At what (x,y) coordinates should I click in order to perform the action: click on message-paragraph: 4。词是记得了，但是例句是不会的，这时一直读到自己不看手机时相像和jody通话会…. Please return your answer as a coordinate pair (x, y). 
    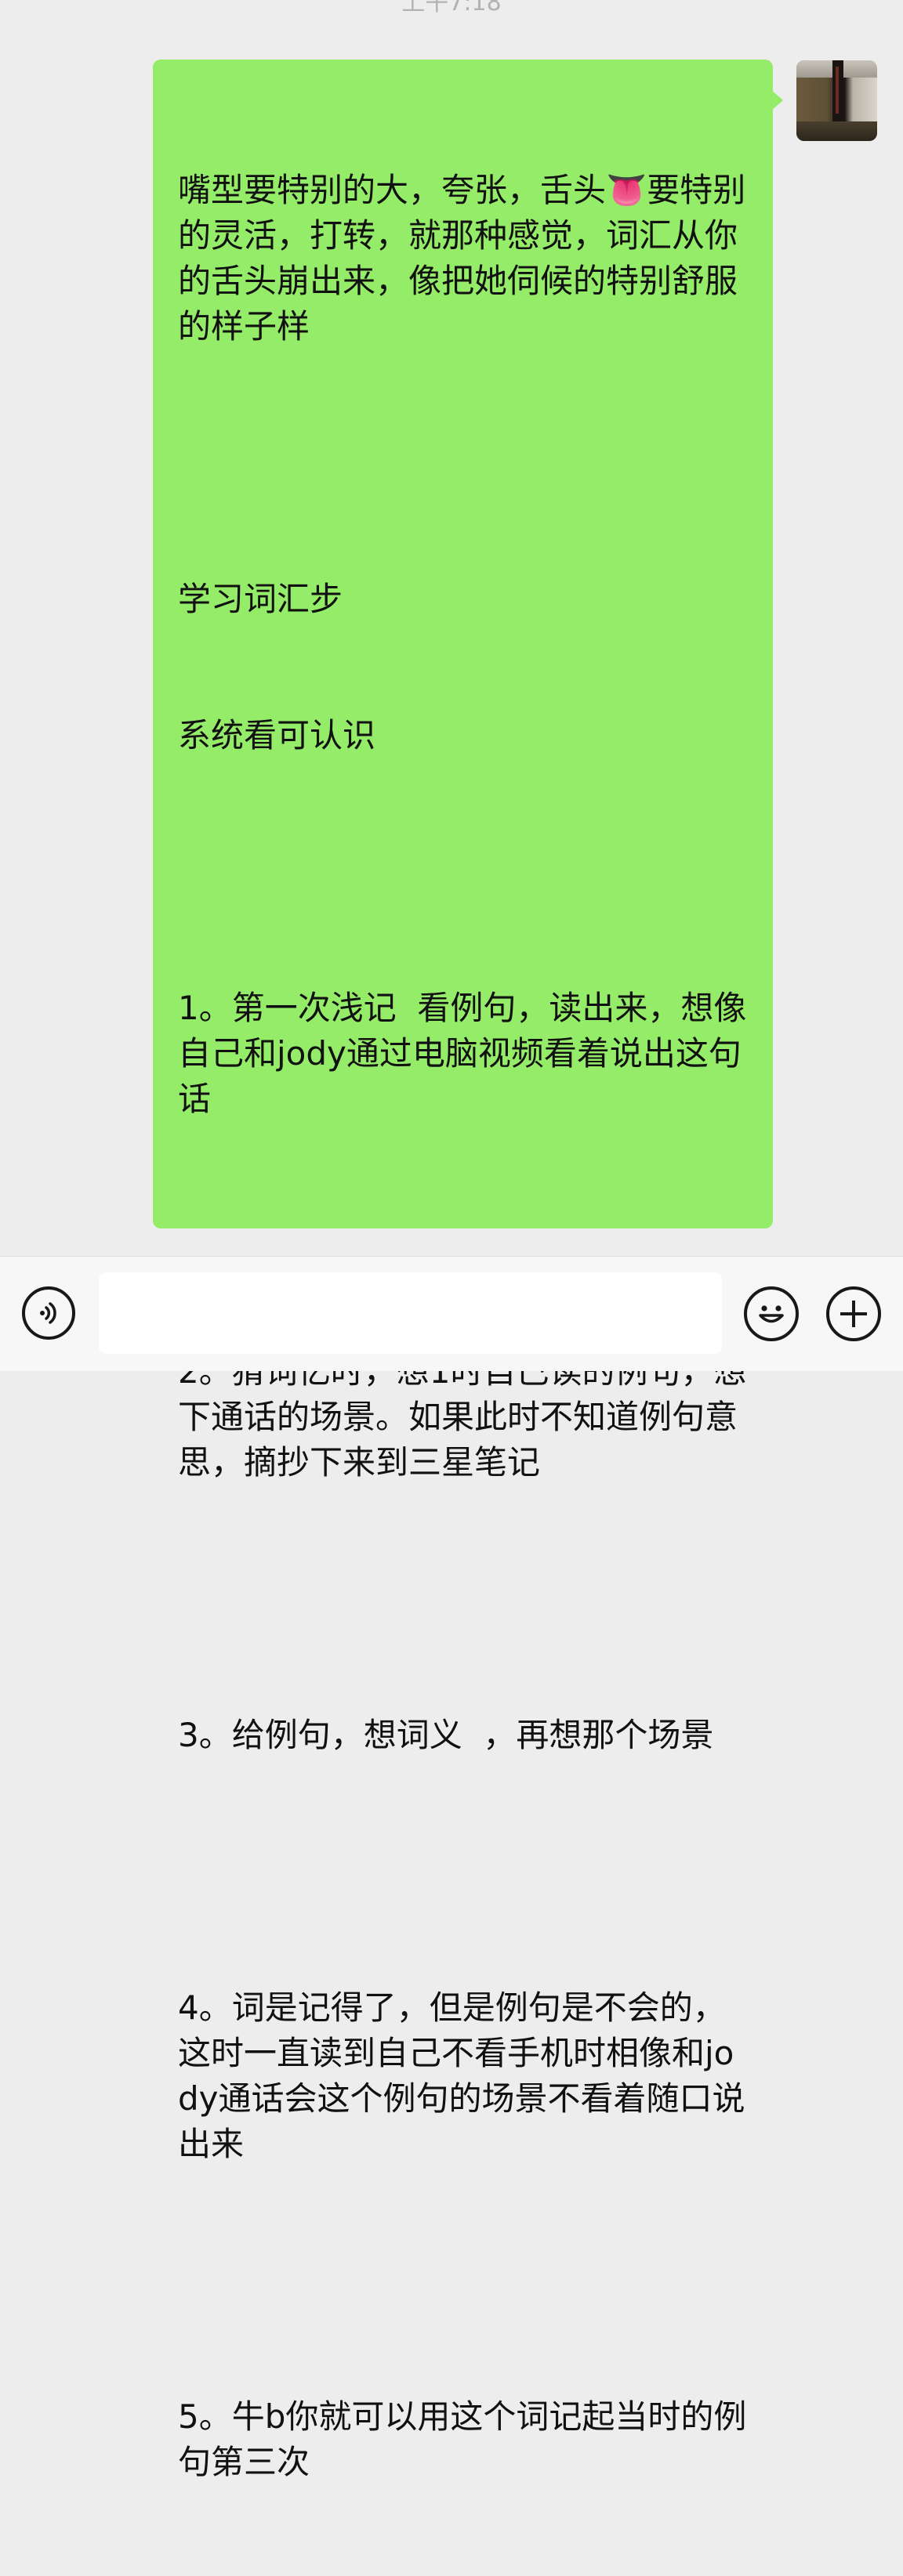
    Looking at the image, I should click on (461, 2075).